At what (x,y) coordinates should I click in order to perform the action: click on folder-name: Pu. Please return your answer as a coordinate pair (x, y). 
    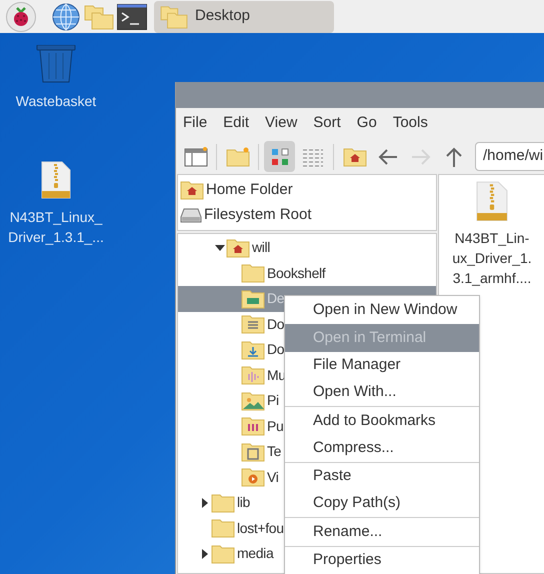
    Looking at the image, I should click on (275, 426).